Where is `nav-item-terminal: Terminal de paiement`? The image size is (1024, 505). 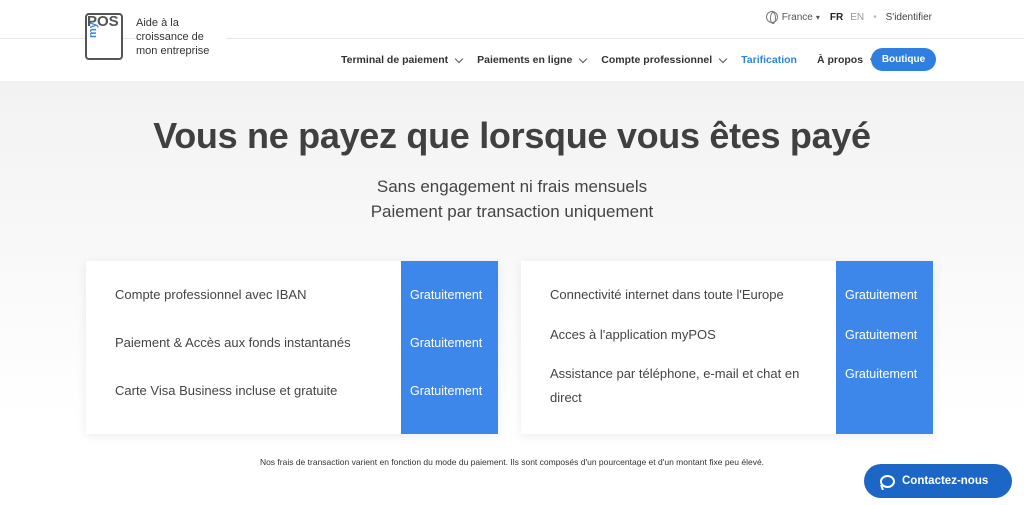
nav-item-terminal: Terminal de paiement is located at coordinates (402, 60).